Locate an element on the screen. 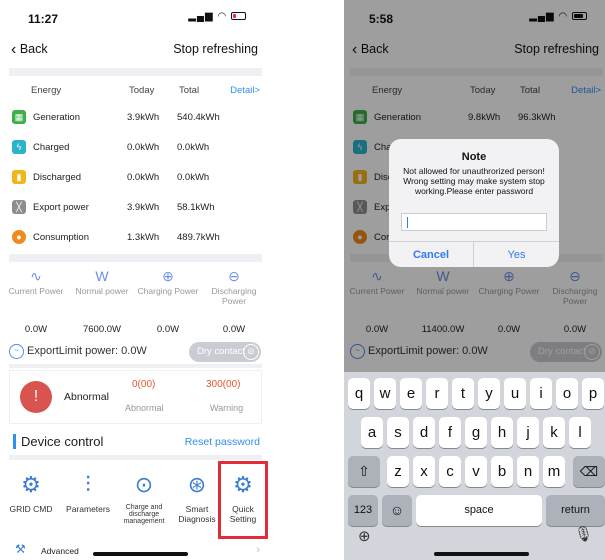 Image resolution: width=605 pixels, height=560 pixels. key-m: m is located at coordinates (554, 471).